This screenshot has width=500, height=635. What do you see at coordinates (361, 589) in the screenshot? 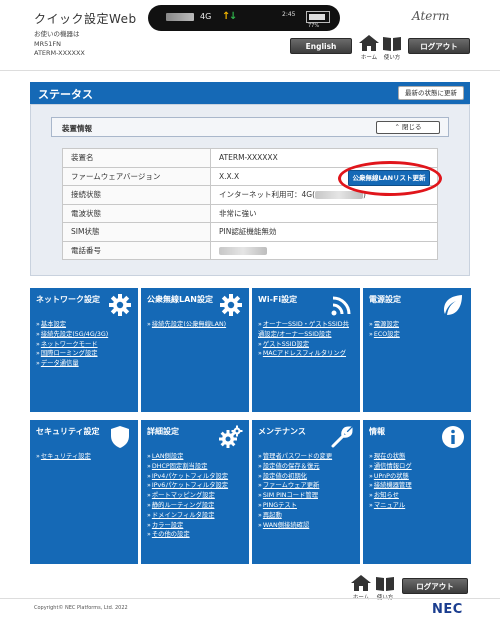
I see `home-button-bottom: ホーム` at bounding box center [361, 589].